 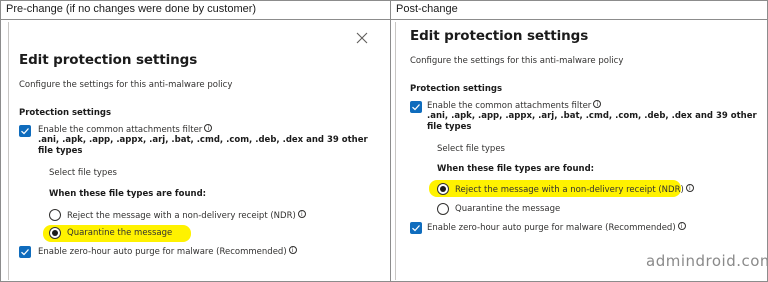 What do you see at coordinates (362, 38) in the screenshot?
I see `close-icon` at bounding box center [362, 38].